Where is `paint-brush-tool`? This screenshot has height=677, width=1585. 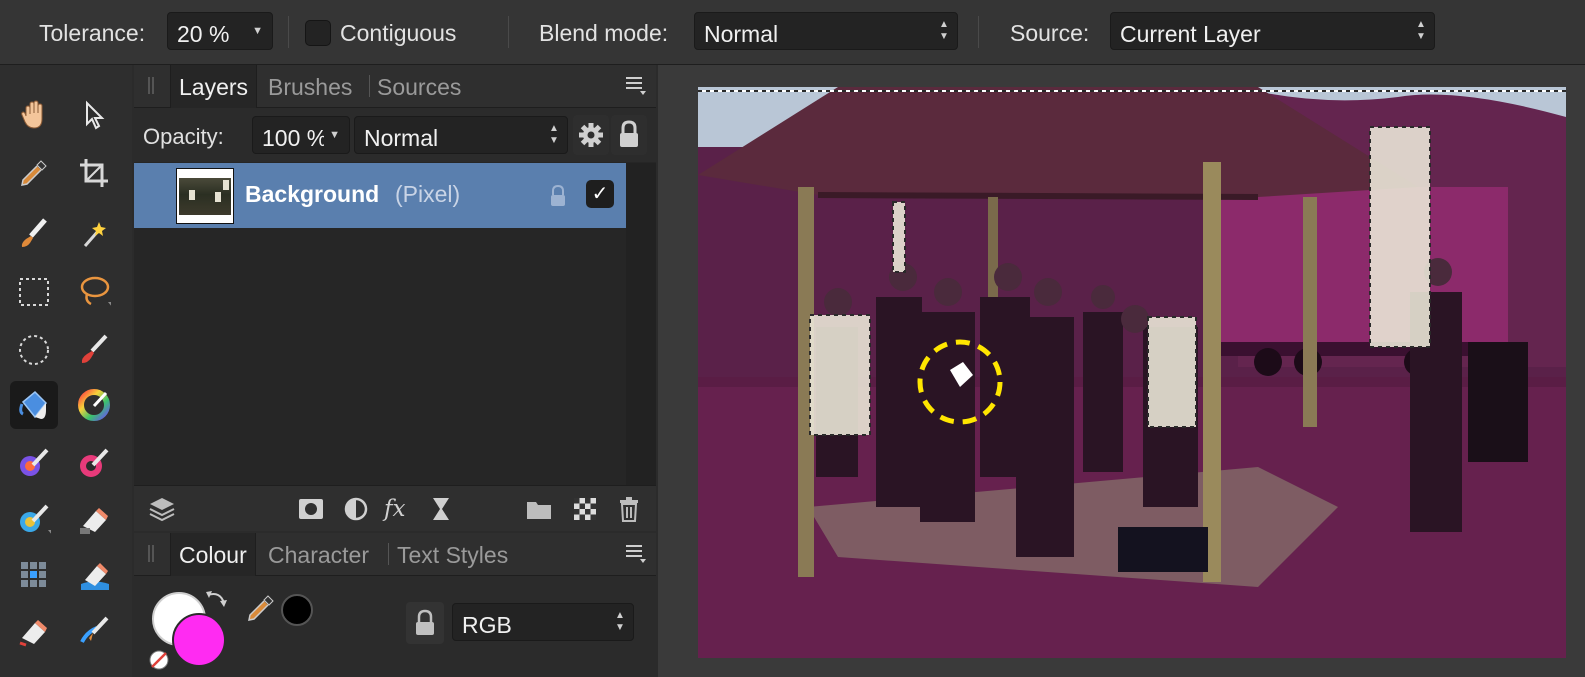 paint-brush-tool is located at coordinates (94, 349).